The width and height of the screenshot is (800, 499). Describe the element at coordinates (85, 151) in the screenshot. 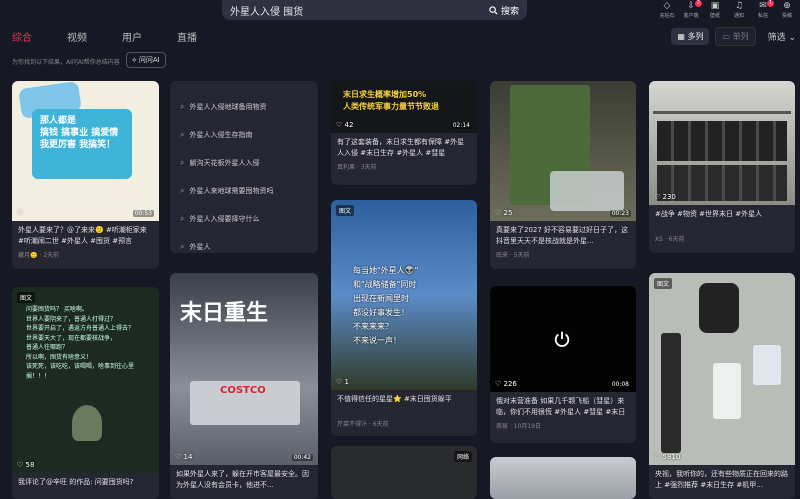

I see `video-thumbnail: 那人都是 搞钱 搞事业 搞爱情 我更厉害 我搞笑！ ♡ 00:53` at that location.